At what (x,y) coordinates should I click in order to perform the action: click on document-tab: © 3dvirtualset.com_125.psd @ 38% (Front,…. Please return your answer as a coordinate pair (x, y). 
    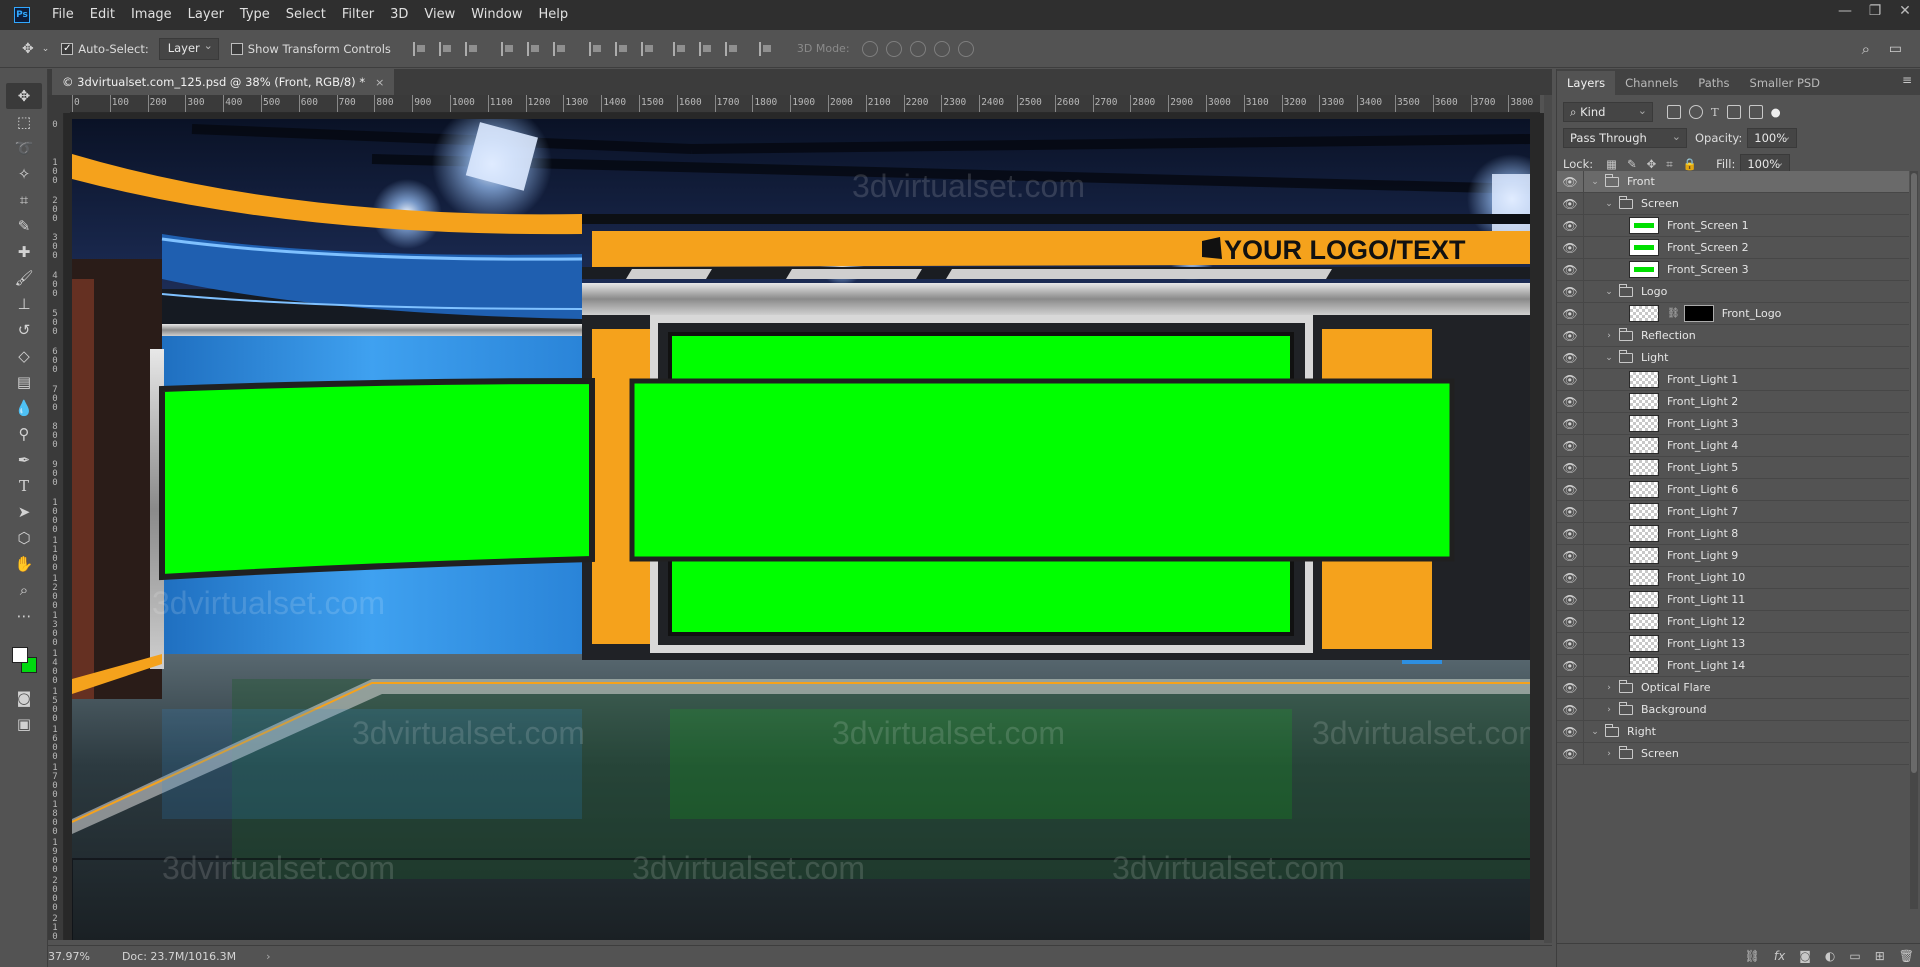
    Looking at the image, I should click on (223, 82).